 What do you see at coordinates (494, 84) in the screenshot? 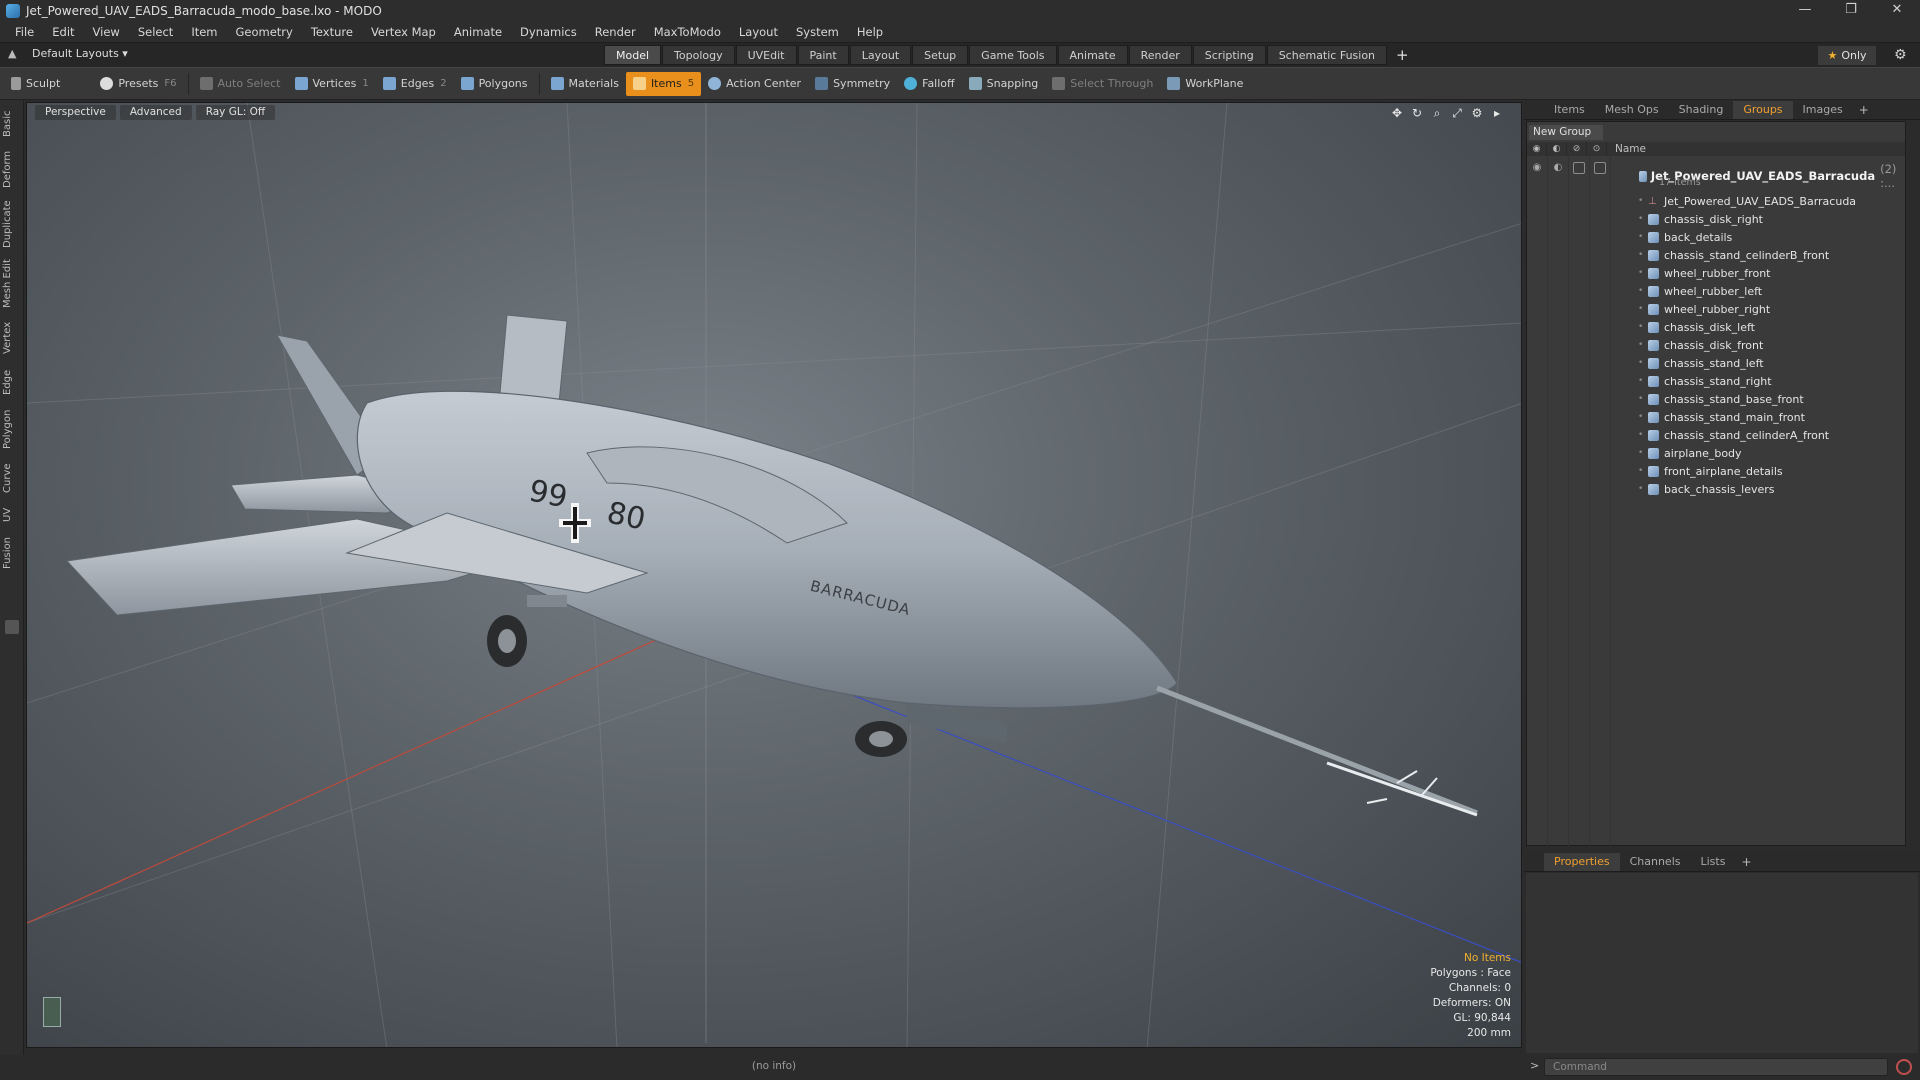
I see `polygons-button: Polygons` at bounding box center [494, 84].